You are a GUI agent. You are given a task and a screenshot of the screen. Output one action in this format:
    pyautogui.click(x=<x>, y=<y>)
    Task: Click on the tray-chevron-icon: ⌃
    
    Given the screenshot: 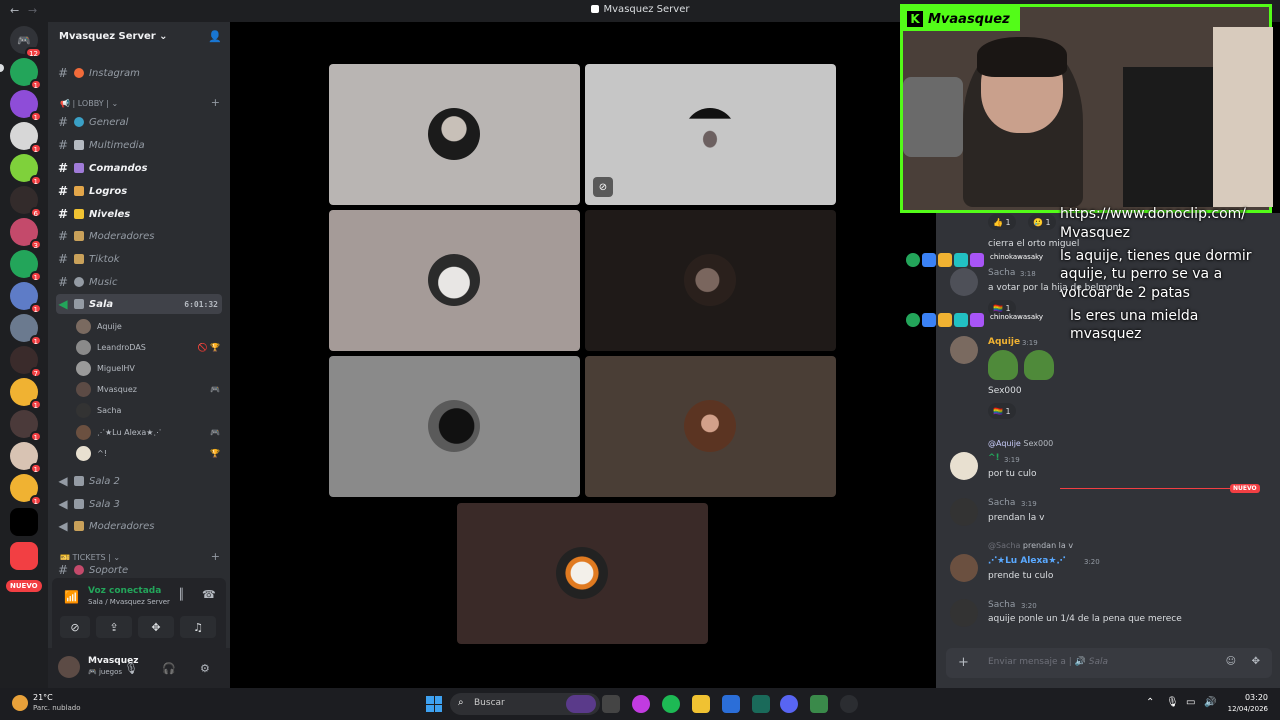 What is the action you would take?
    pyautogui.click(x=1150, y=702)
    